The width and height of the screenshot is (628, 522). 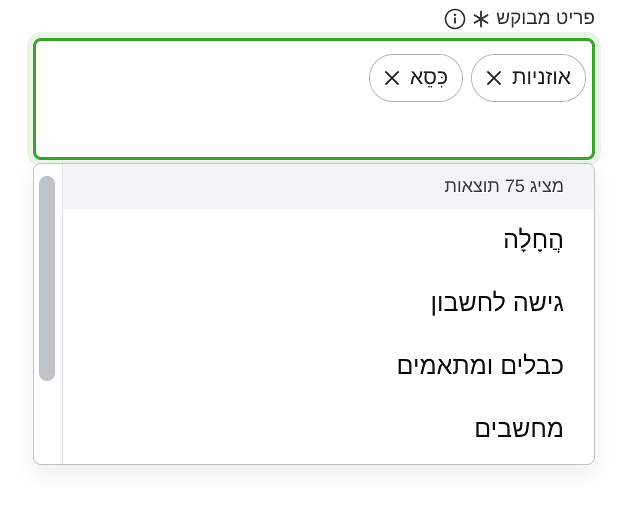 What do you see at coordinates (504, 186) in the screenshot?
I see `results-count: מציג 75 תוצאות` at bounding box center [504, 186].